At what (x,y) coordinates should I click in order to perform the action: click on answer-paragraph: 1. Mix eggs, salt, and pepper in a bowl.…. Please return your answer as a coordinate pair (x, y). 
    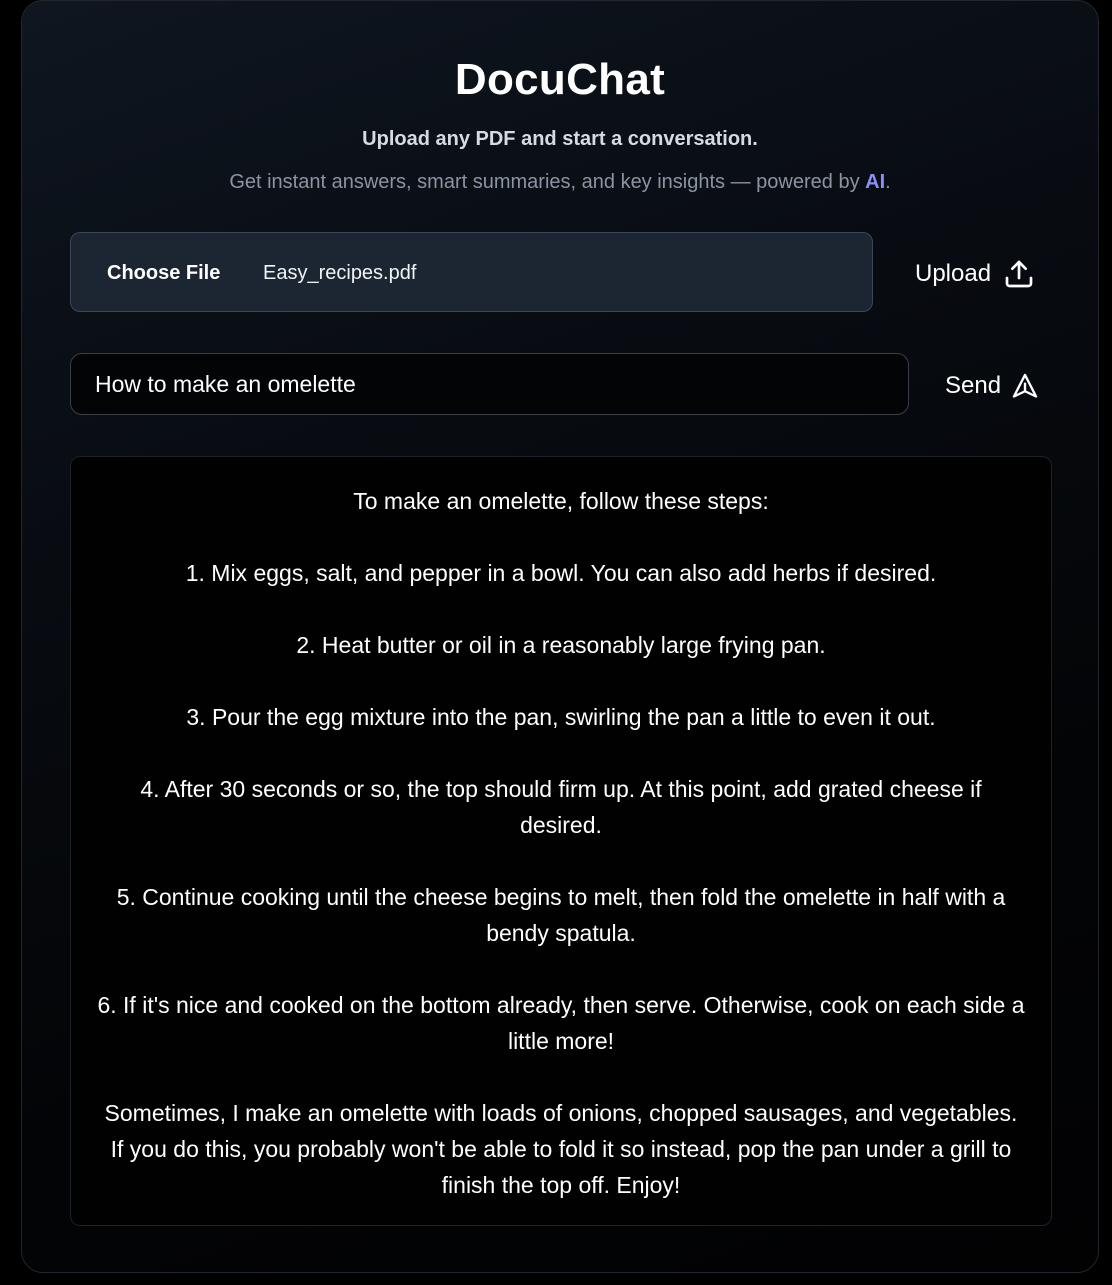
    Looking at the image, I should click on (561, 573).